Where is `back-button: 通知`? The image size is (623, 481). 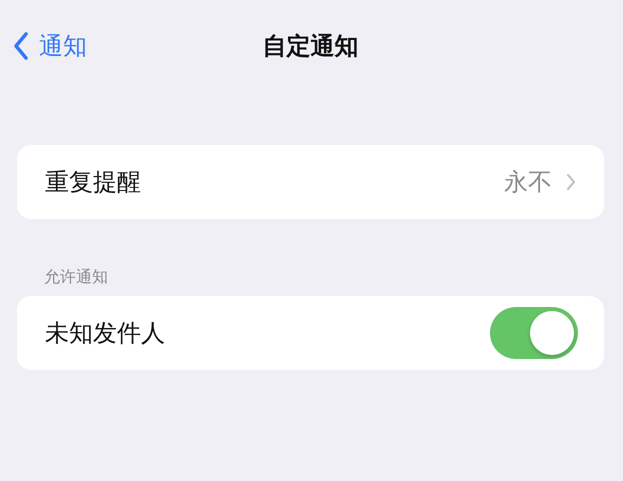
back-button: 通知 is located at coordinates (50, 46).